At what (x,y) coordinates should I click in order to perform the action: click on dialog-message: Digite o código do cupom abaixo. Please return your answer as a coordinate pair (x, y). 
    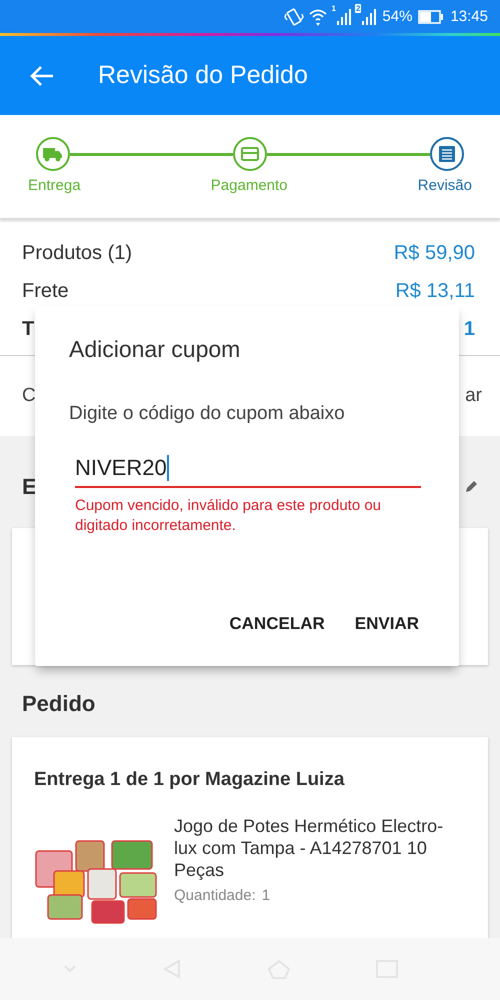
    Looking at the image, I should click on (207, 414).